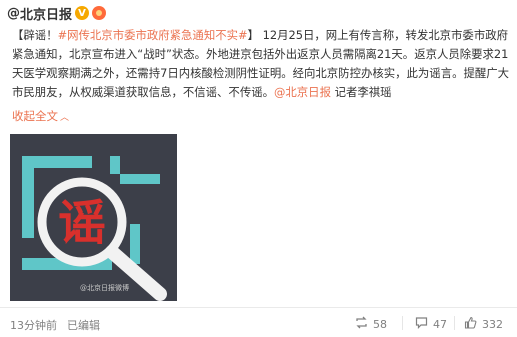 This screenshot has height=337, width=517. I want to click on comment-icon, so click(421, 324).